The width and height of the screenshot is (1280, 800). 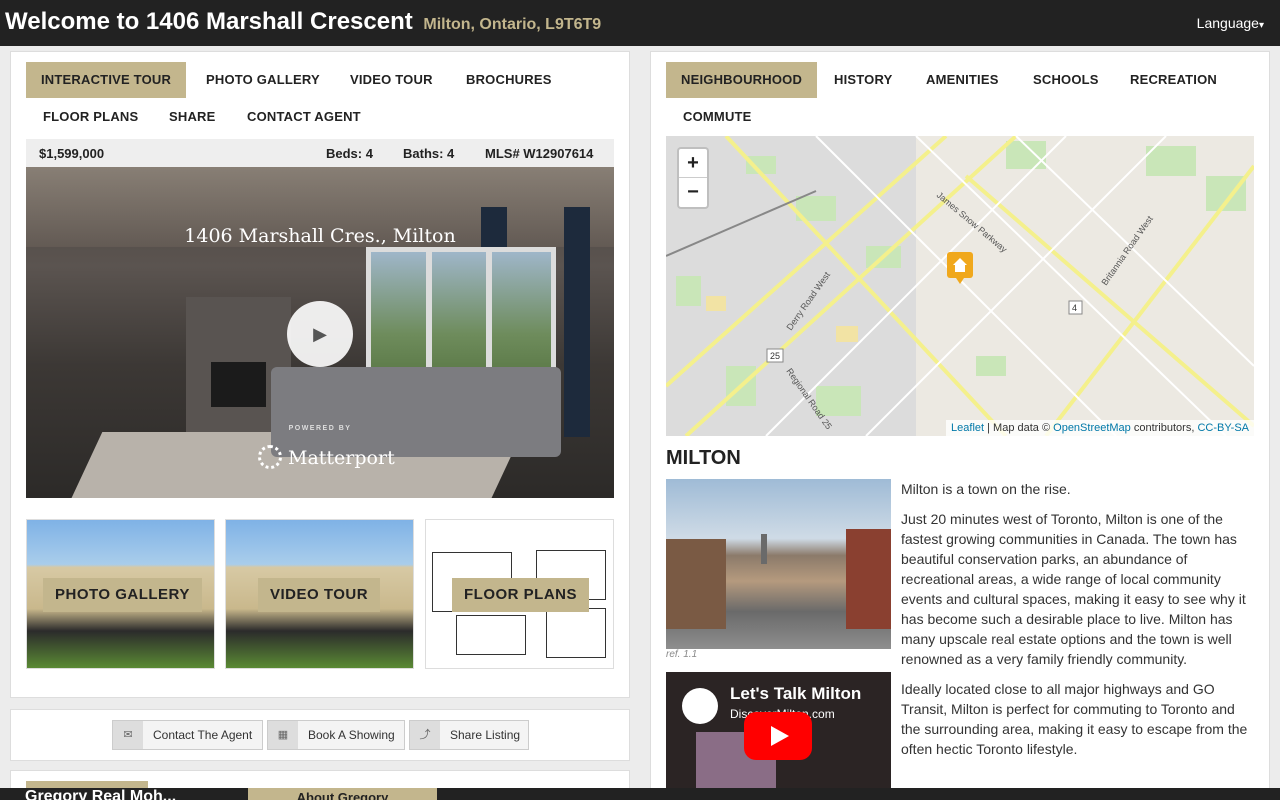 I want to click on tour-powered-by: POWERED BY, so click(x=320, y=428).